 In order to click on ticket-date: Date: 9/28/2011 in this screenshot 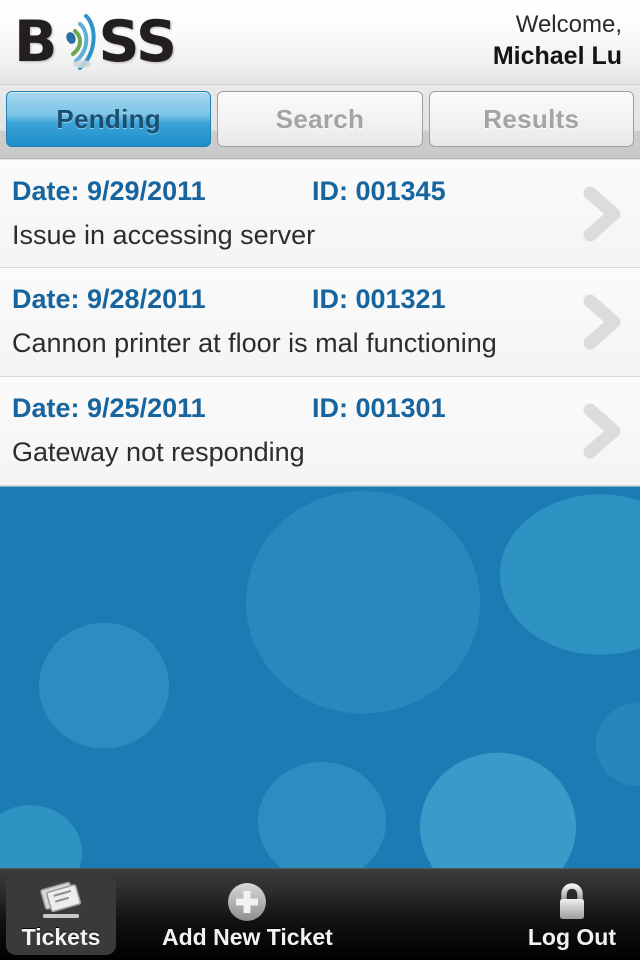, I will do `click(109, 299)`.